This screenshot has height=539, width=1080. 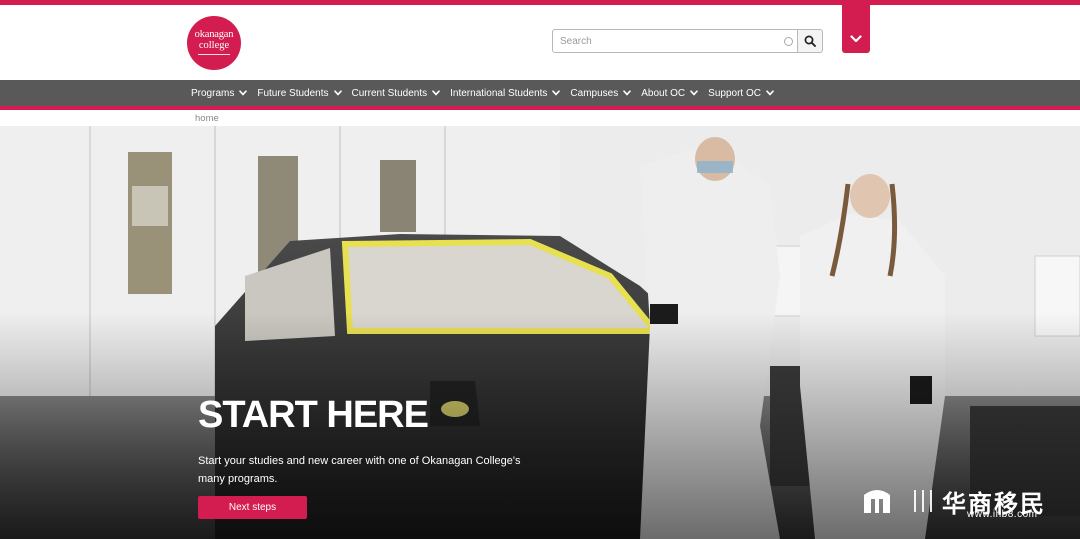 What do you see at coordinates (213, 93) in the screenshot?
I see `nav-item-label: Programs` at bounding box center [213, 93].